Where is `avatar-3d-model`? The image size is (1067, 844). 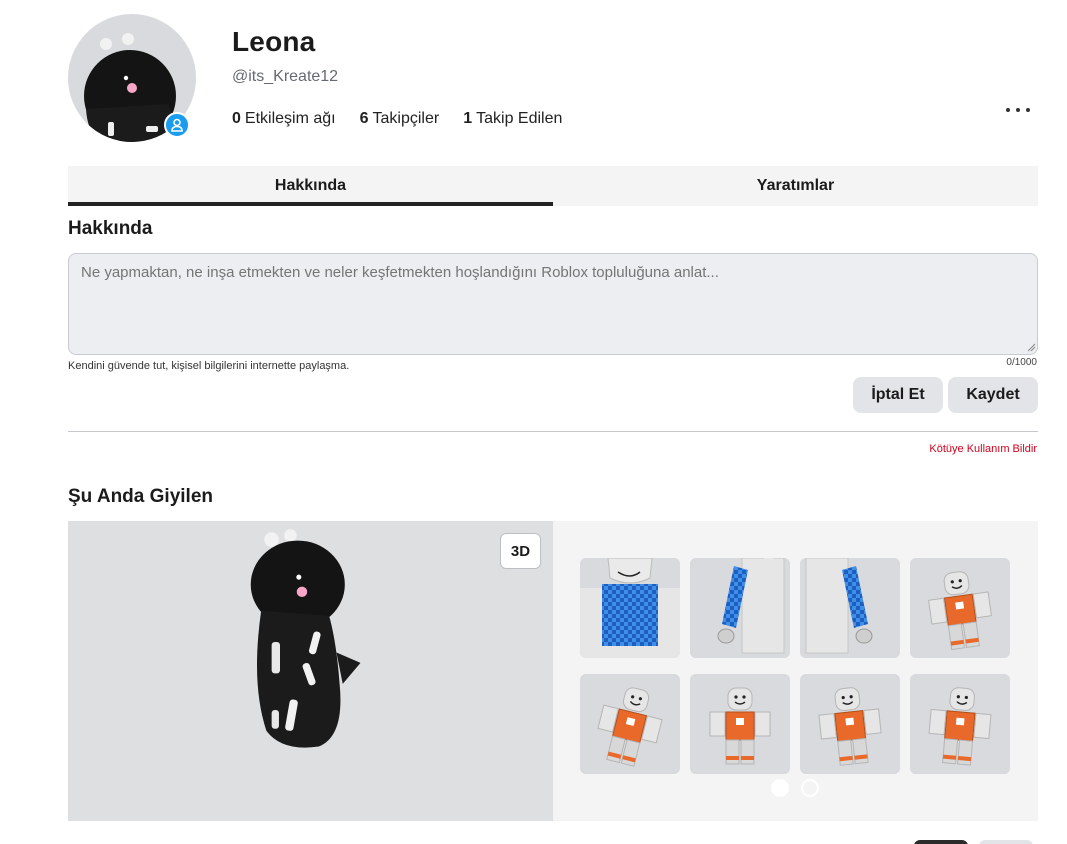
avatar-3d-model is located at coordinates (303, 642).